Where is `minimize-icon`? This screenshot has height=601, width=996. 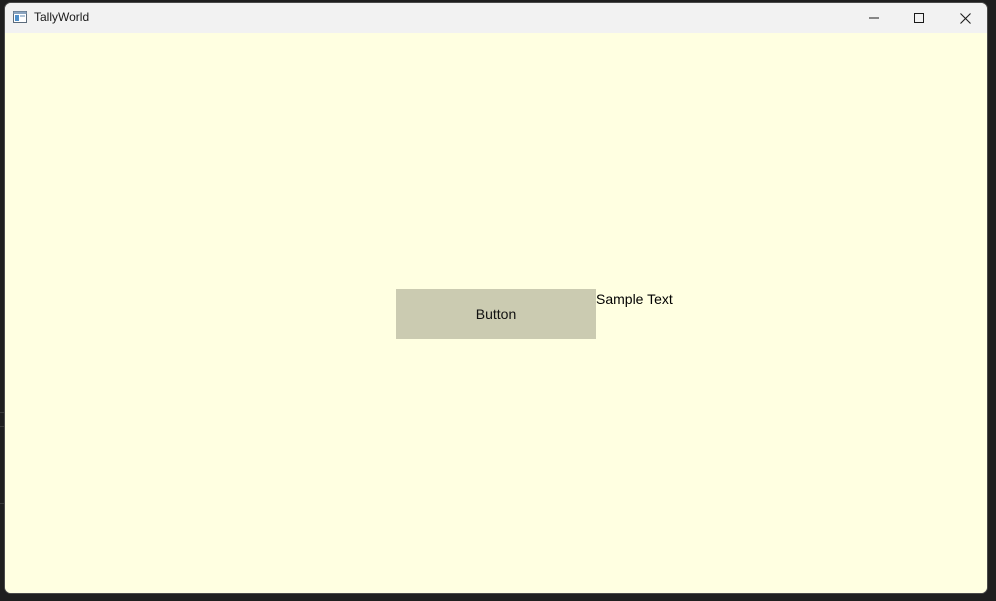 minimize-icon is located at coordinates (874, 18).